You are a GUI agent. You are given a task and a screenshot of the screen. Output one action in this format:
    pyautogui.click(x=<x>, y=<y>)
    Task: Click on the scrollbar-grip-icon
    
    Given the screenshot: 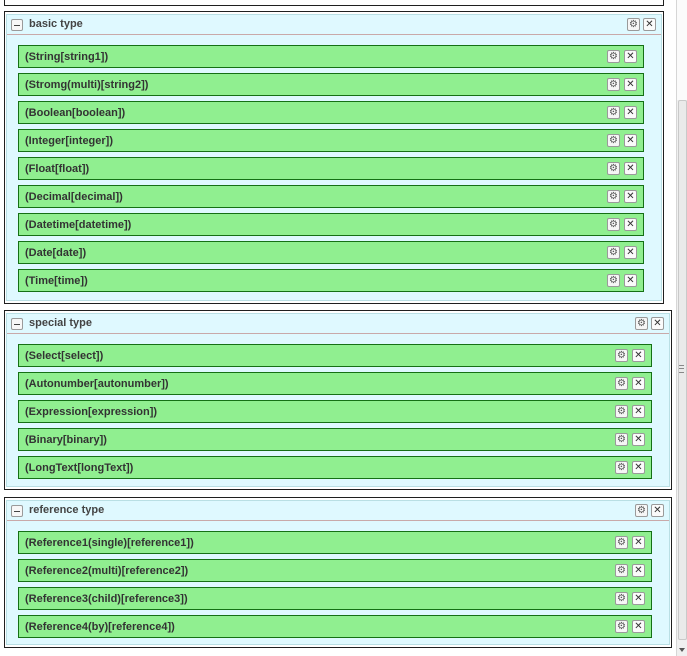 What is the action you would take?
    pyautogui.click(x=681, y=369)
    